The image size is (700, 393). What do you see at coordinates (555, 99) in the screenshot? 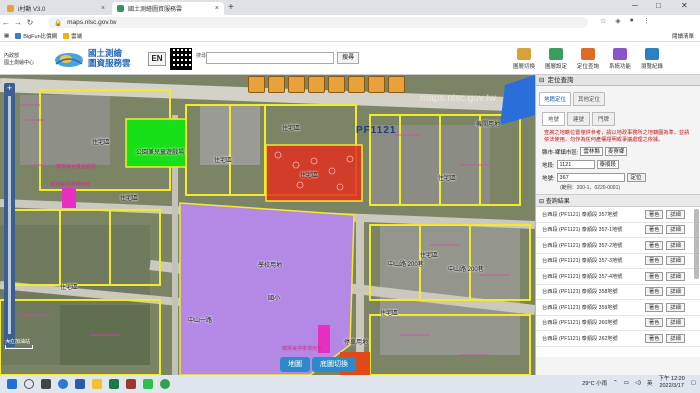
I see `tab-cadastral-locate: 地籍定位` at bounding box center [555, 99].